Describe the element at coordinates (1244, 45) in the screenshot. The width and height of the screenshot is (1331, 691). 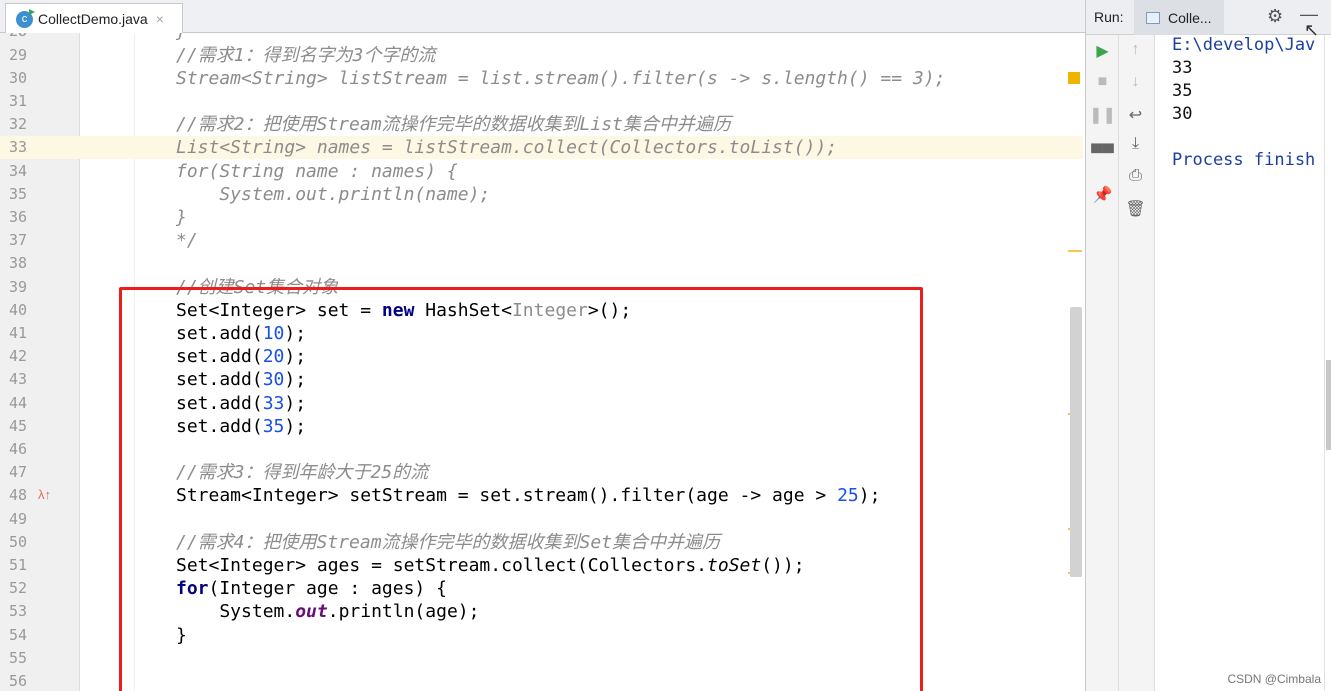
I see `console-line: E:\develop\Jav` at that location.